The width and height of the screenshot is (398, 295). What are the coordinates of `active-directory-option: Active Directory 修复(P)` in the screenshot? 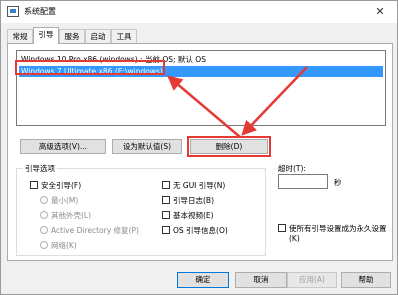 It's located at (89, 230).